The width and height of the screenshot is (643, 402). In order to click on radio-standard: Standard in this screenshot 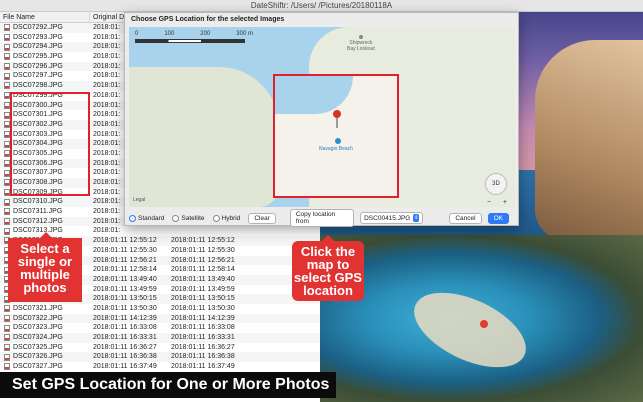, I will do `click(147, 218)`.